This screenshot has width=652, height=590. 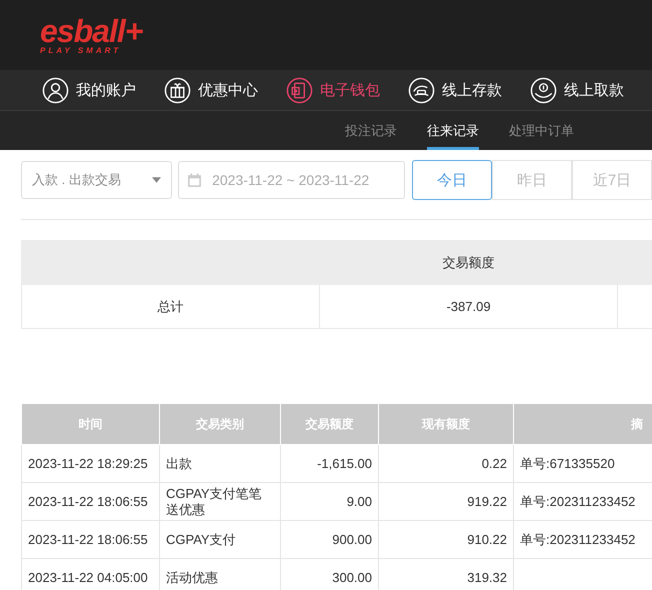 I want to click on table-cell: 910.22, so click(x=446, y=539).